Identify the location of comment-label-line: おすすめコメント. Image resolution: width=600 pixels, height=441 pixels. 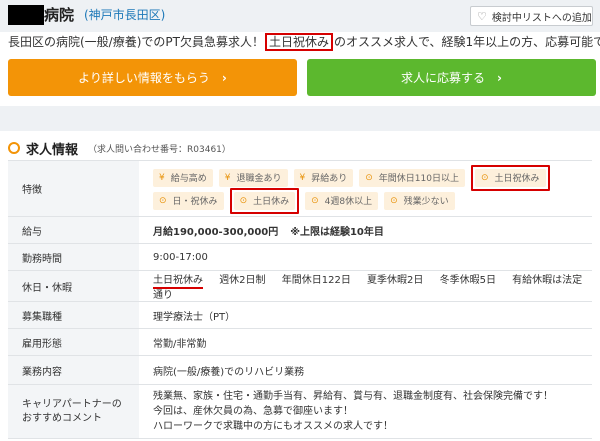
(62, 418).